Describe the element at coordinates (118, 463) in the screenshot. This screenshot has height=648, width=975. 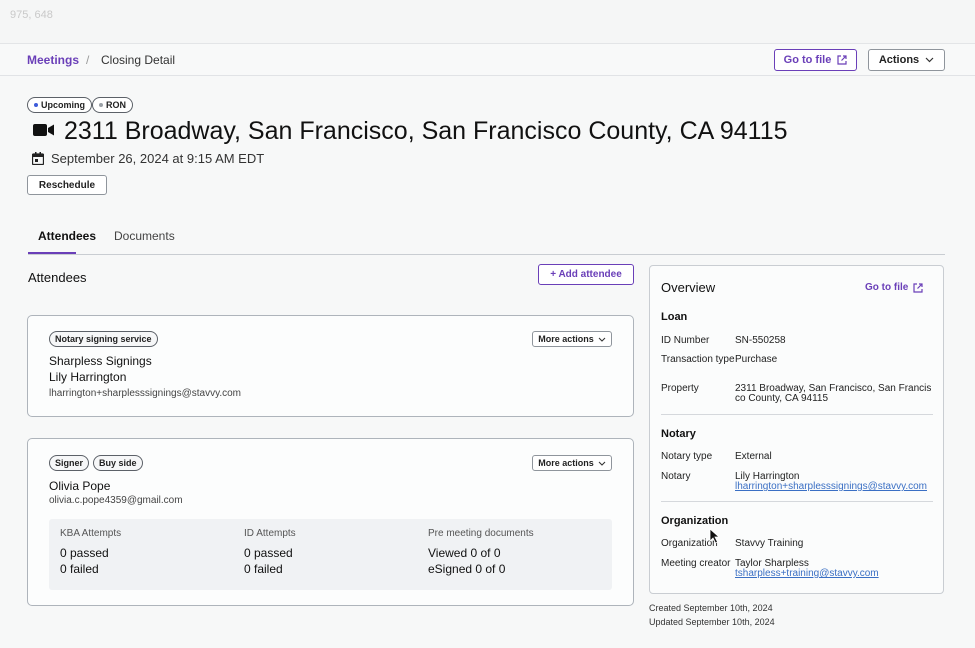
I see `tag-buy-side: Buy side` at that location.